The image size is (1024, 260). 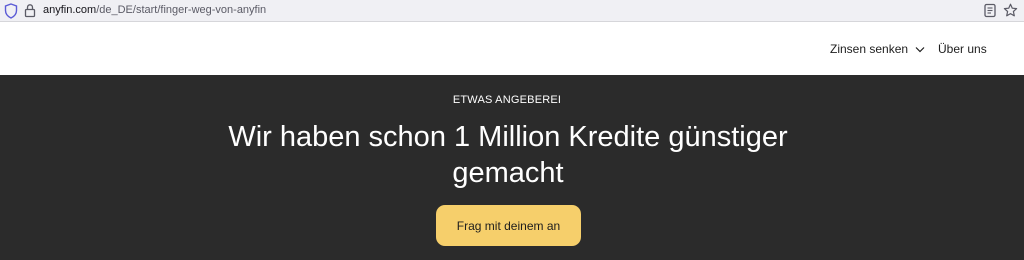 I want to click on lock-icon, so click(x=30, y=10).